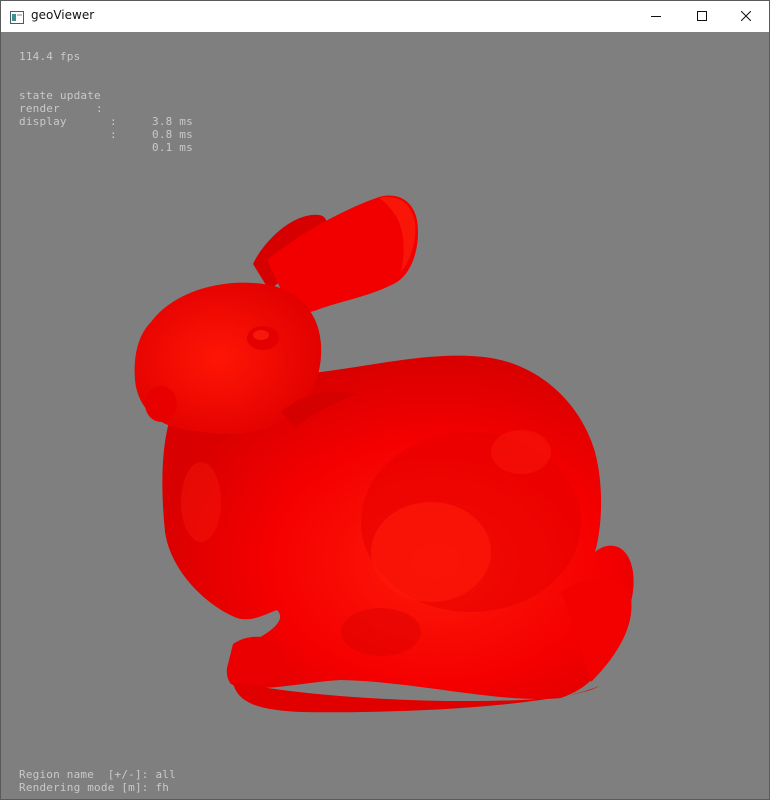  Describe the element at coordinates (17, 16) in the screenshot. I see `app-icon` at that location.